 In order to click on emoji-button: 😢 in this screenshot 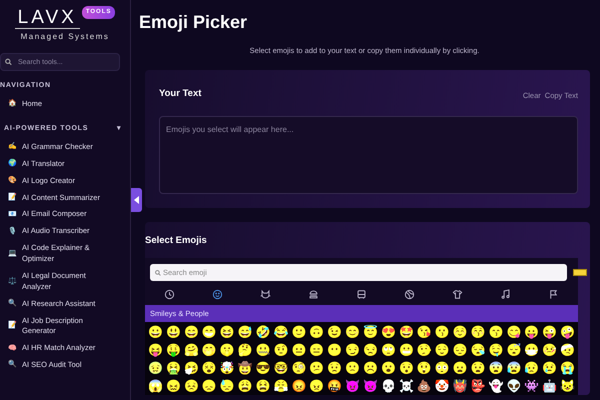, I will do `click(549, 369)`.